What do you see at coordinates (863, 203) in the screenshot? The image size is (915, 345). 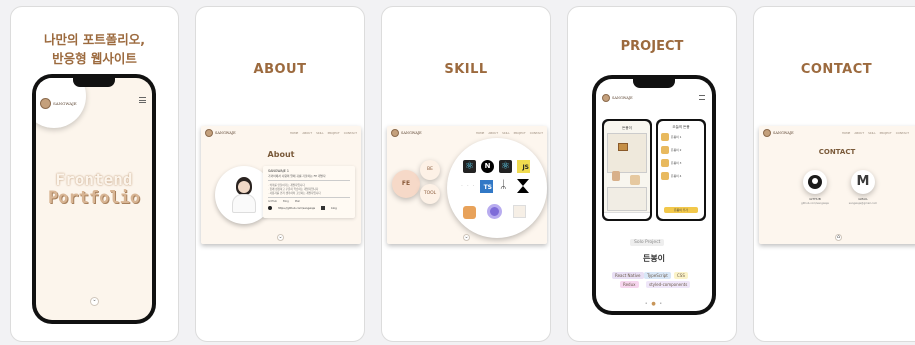 I see `contact-sub: sangwaje@gmail.com` at bounding box center [863, 203].